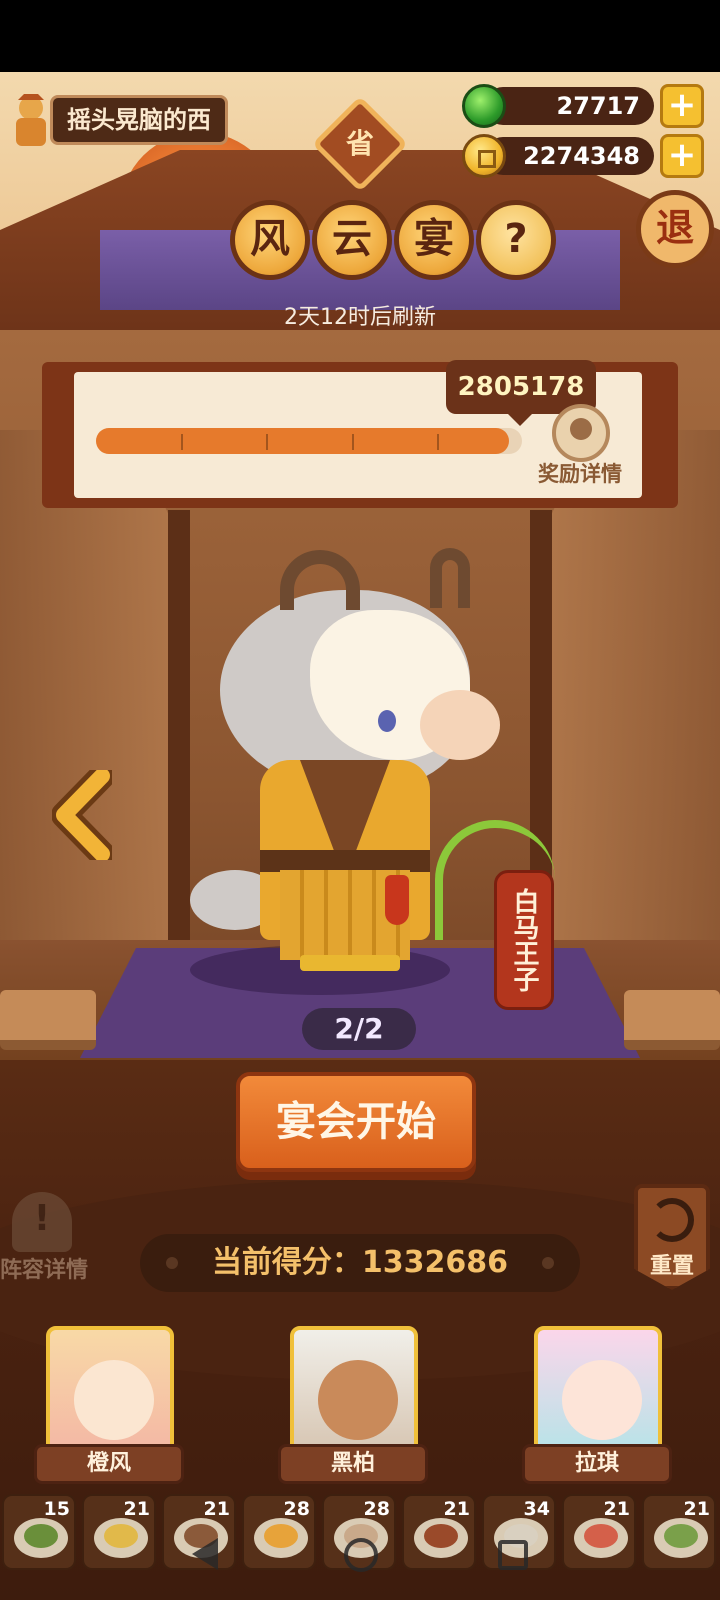 The image size is (720, 1600). I want to click on refresh-timer: 2天12时后刷新, so click(360, 317).